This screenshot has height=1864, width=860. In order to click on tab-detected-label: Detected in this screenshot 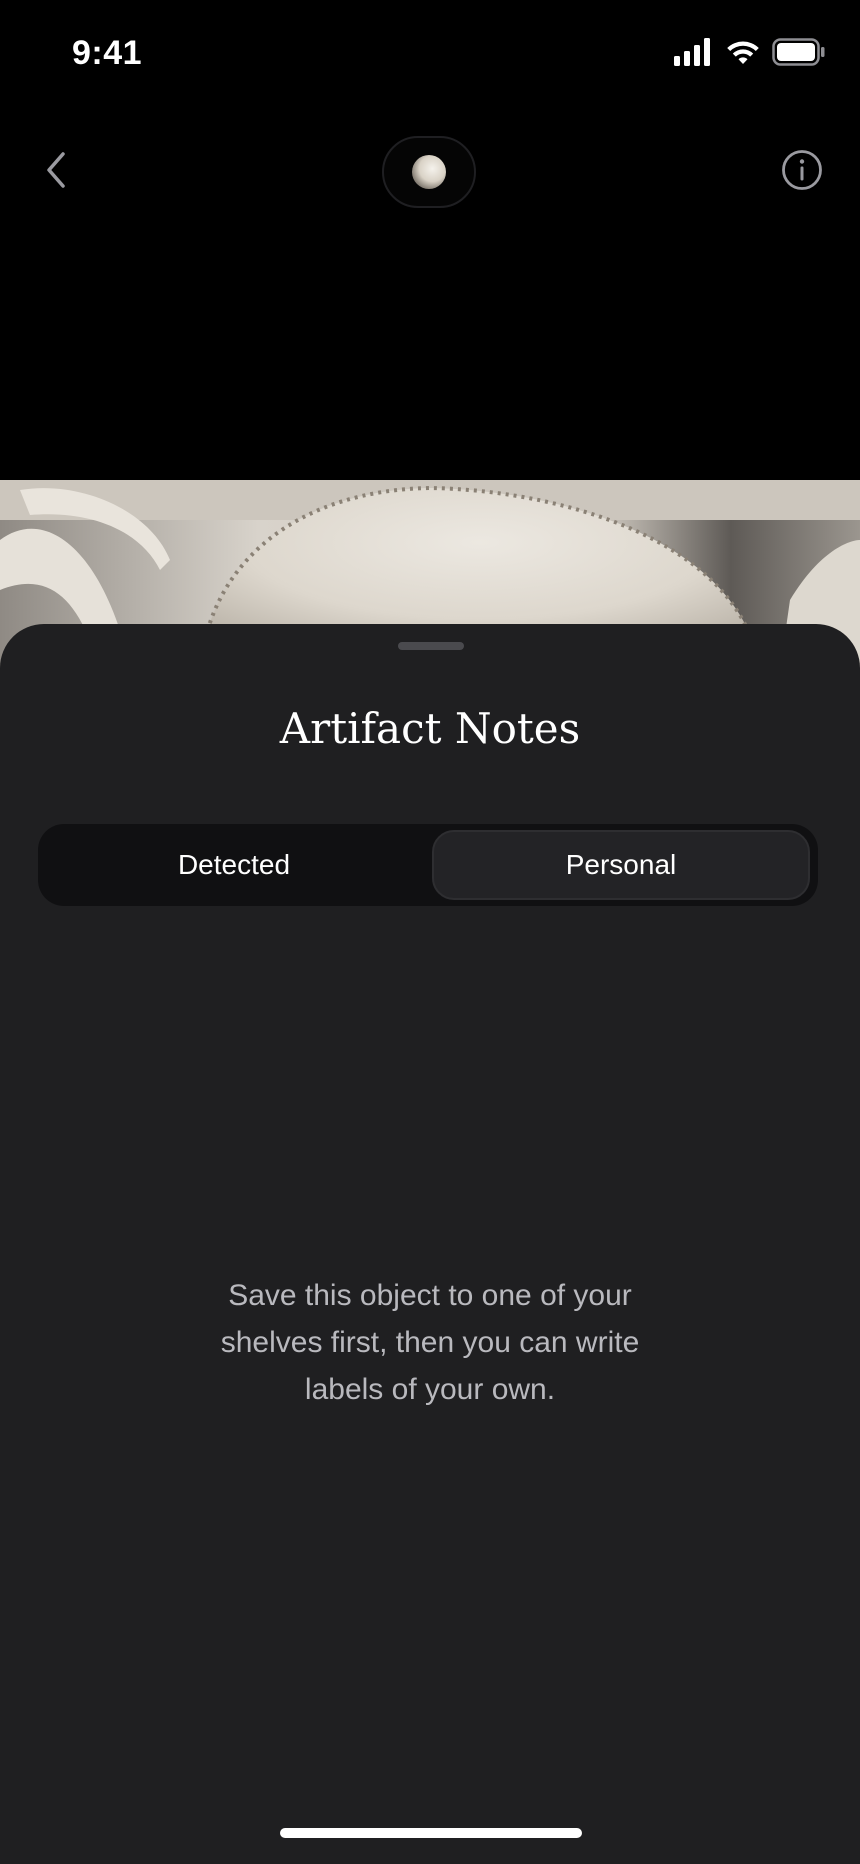, I will do `click(234, 864)`.